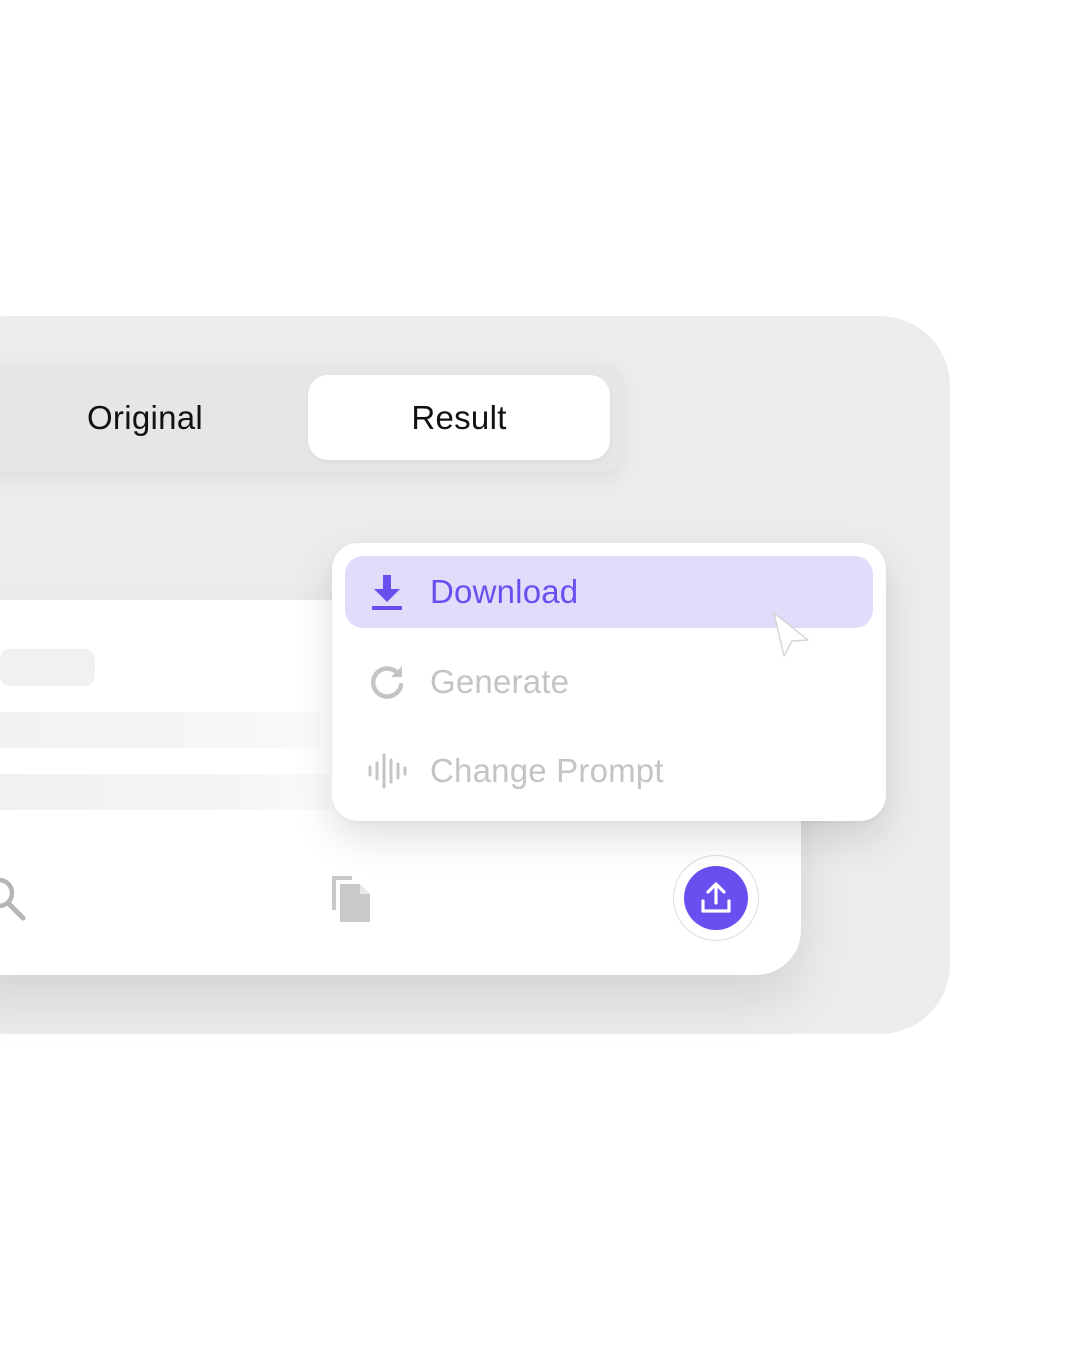 This screenshot has width=1080, height=1350. Describe the element at coordinates (504, 591) in the screenshot. I see `menu-item-label: Download` at that location.